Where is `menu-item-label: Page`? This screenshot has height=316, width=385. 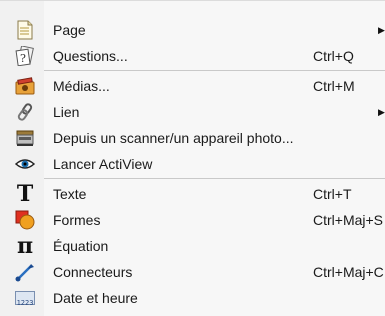 menu-item-label: Page is located at coordinates (69, 30).